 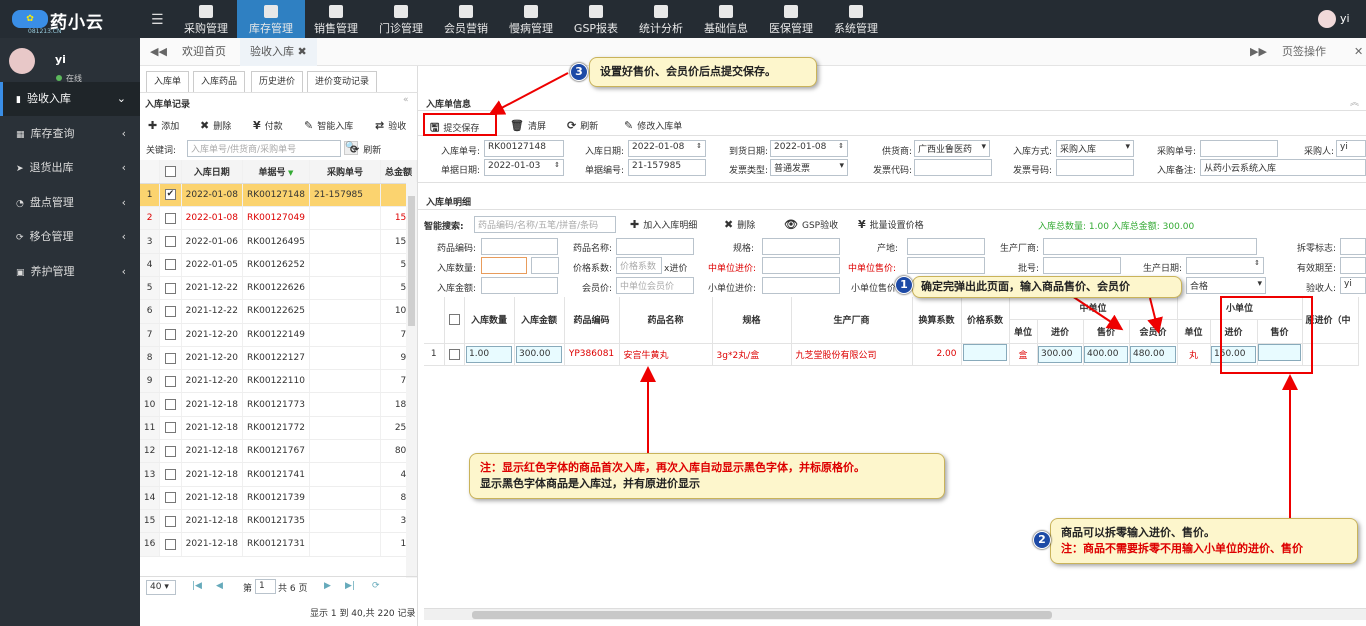 I want to click on small-cost-input, so click(x=801, y=285).